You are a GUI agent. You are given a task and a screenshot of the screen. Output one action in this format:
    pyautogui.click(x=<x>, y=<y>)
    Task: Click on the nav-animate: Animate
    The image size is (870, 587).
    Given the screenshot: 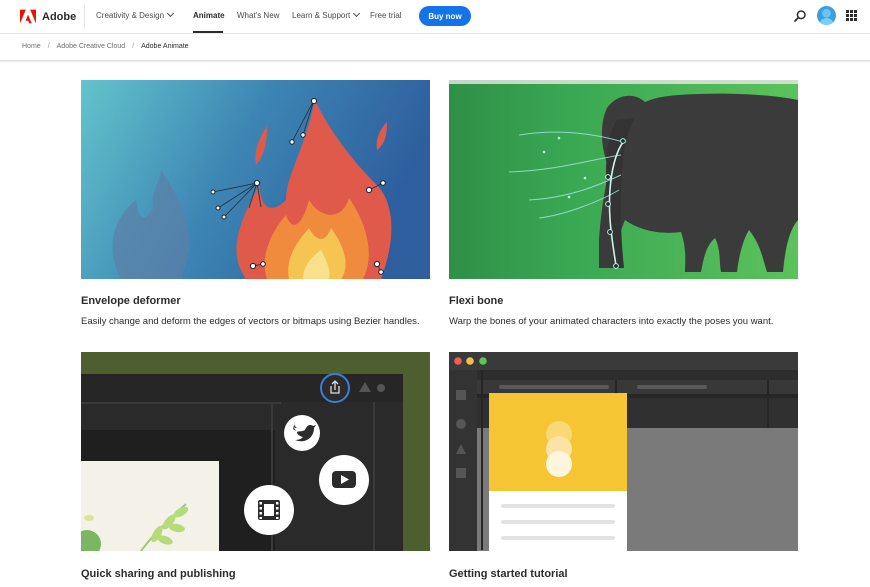 What is the action you would take?
    pyautogui.click(x=209, y=15)
    